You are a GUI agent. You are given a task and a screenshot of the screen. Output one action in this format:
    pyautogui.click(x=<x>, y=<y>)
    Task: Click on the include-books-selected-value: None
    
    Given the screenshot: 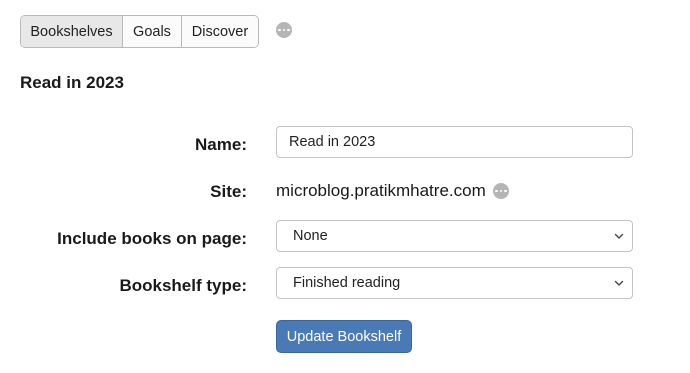 What is the action you would take?
    pyautogui.click(x=310, y=236)
    